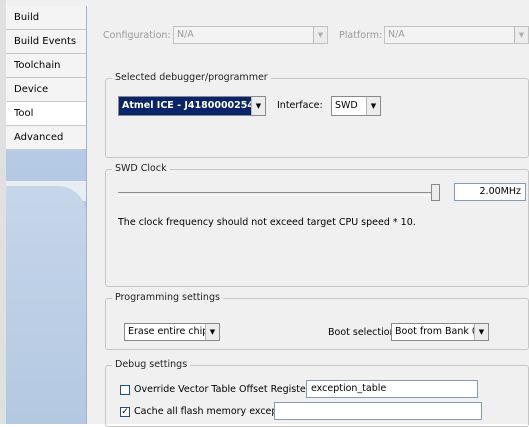  What do you see at coordinates (46, 138) in the screenshot?
I see `tab-advanced: Advanced` at bounding box center [46, 138].